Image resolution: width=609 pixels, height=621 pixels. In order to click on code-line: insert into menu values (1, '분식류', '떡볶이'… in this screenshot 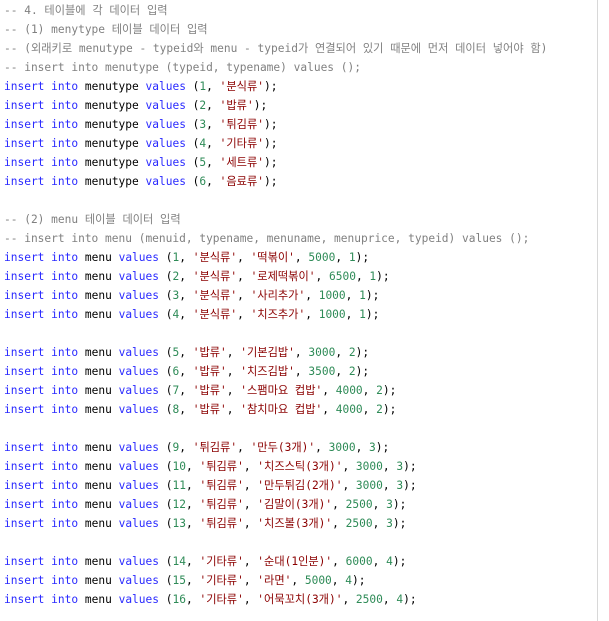, I will do `click(187, 257)`.